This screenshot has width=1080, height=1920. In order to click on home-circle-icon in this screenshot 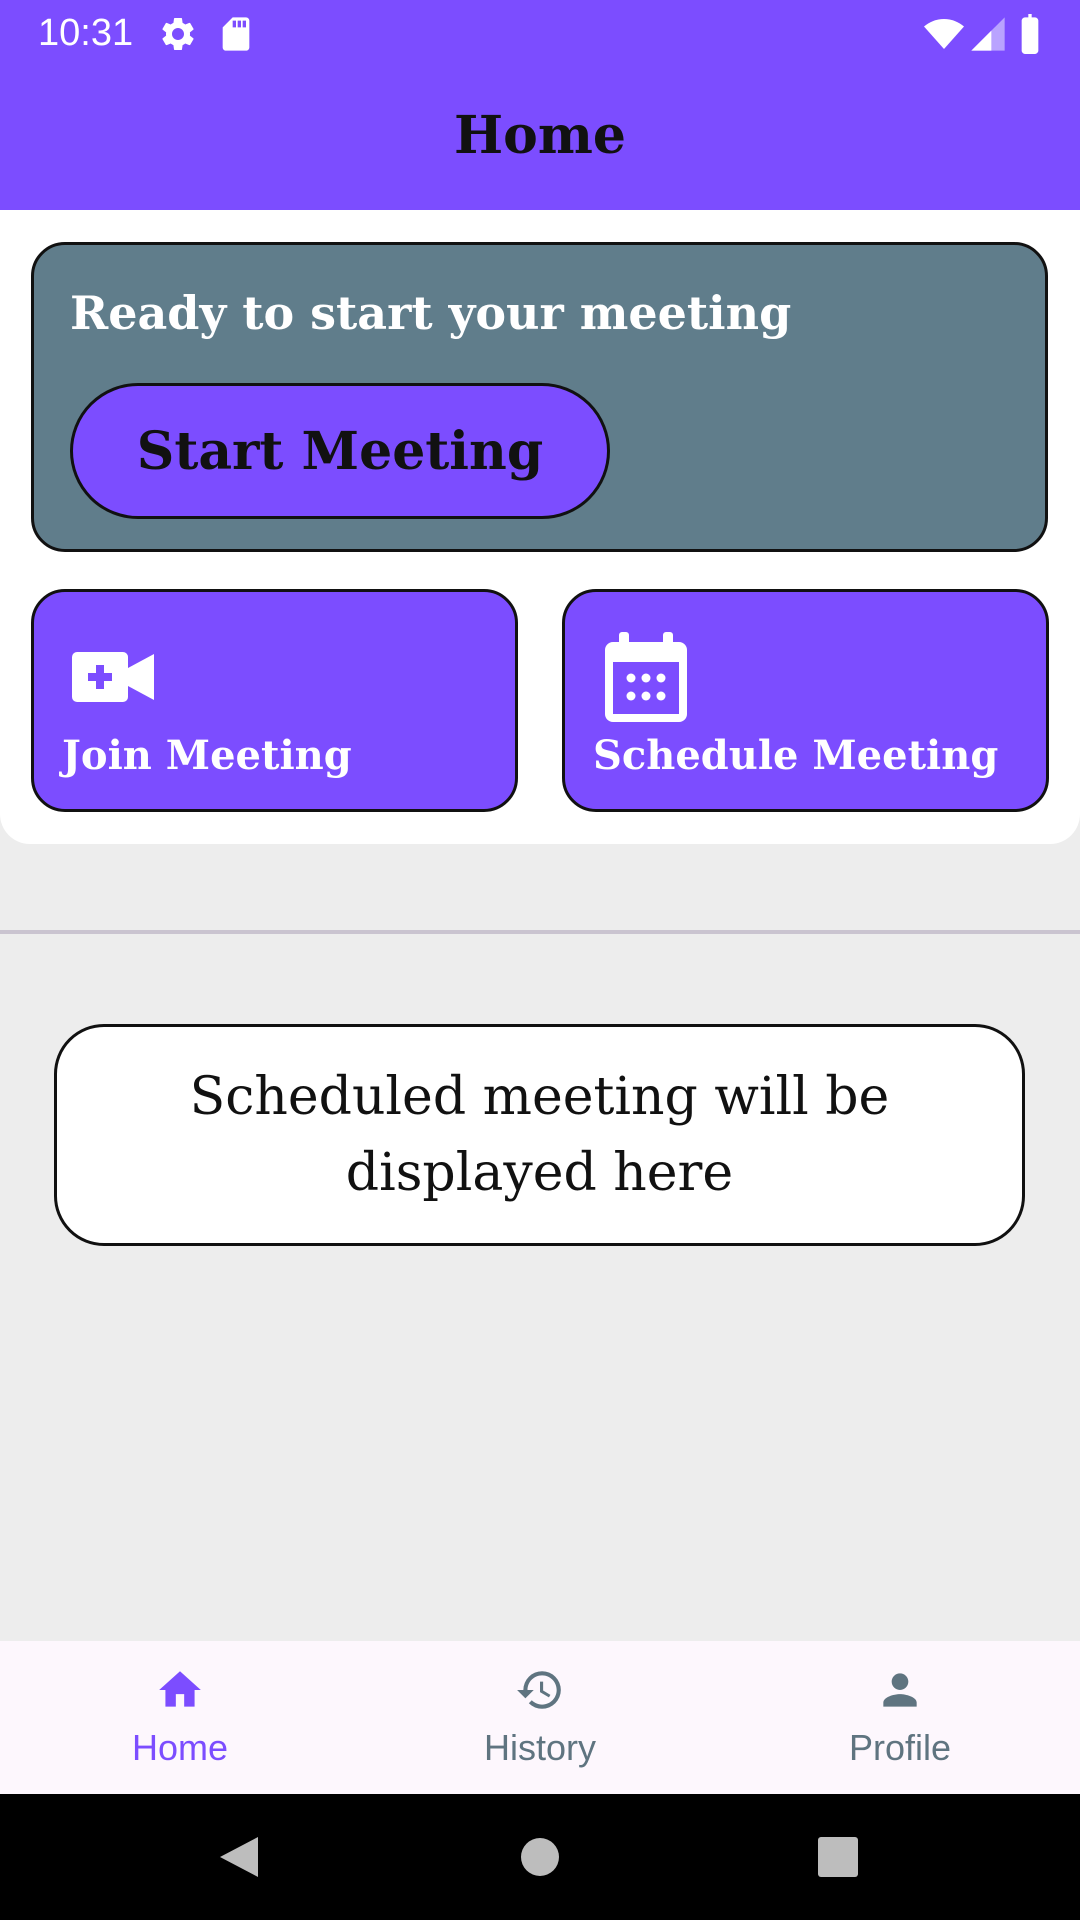, I will do `click(540, 1857)`.